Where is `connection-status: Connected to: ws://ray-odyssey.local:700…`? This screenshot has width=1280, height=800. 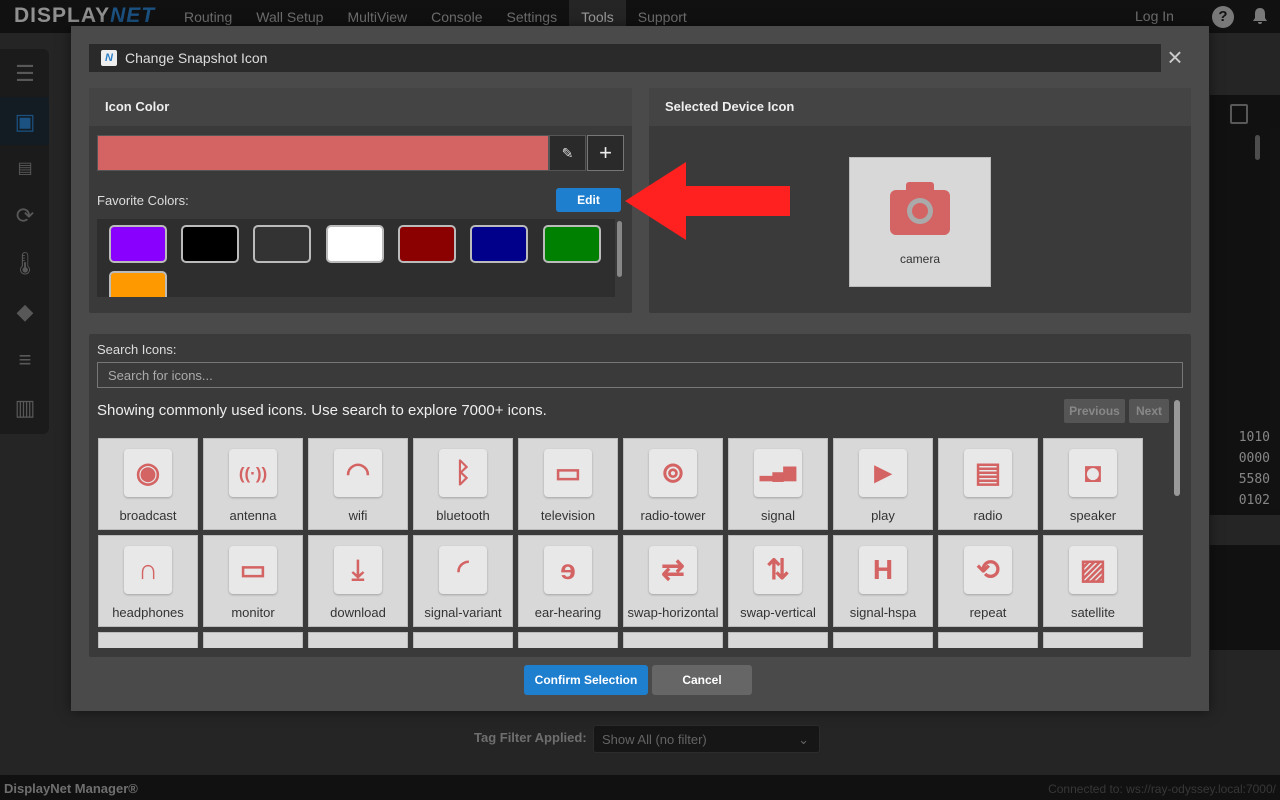 connection-status: Connected to: ws://ray-odyssey.local:700… is located at coordinates (1162, 789).